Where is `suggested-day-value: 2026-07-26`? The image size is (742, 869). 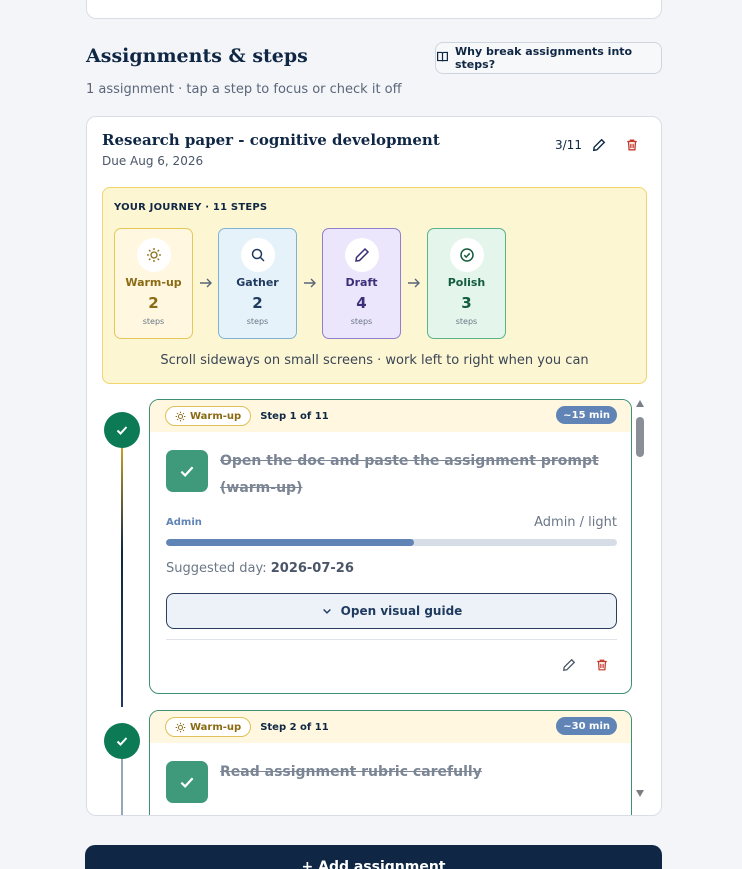 suggested-day-value: 2026-07-26 is located at coordinates (312, 568).